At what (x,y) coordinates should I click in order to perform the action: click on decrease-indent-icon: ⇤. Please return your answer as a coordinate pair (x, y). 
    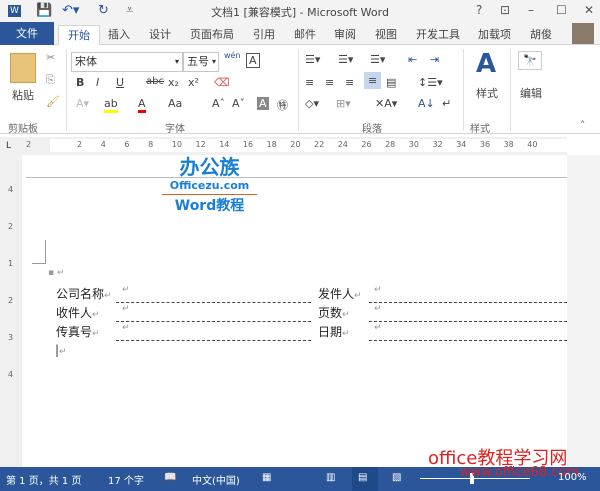
    Looking at the image, I should click on (412, 59).